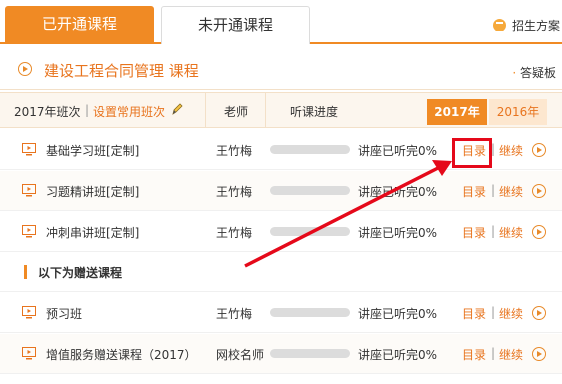  What do you see at coordinates (518, 112) in the screenshot?
I see `year-tab-2016: 2016年` at bounding box center [518, 112].